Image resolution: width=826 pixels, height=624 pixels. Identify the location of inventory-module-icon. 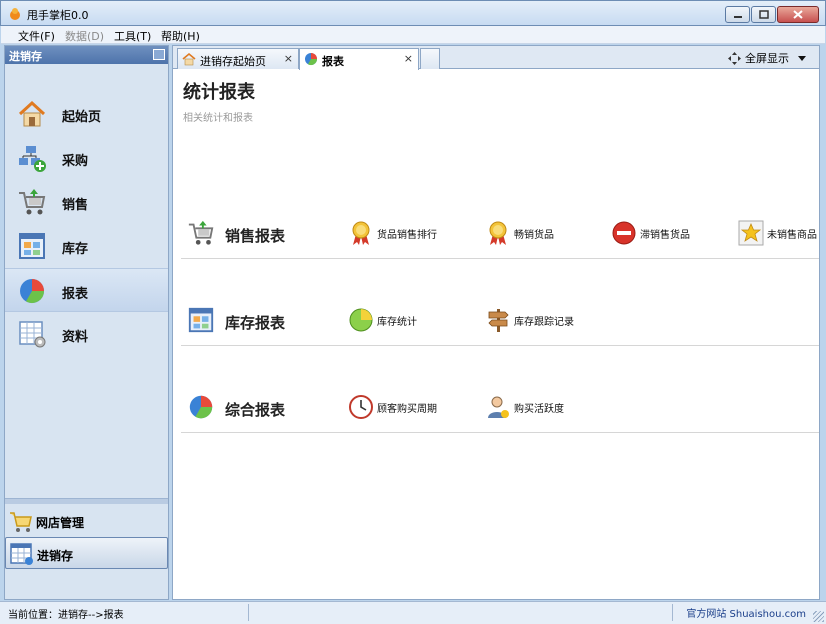
(21, 554).